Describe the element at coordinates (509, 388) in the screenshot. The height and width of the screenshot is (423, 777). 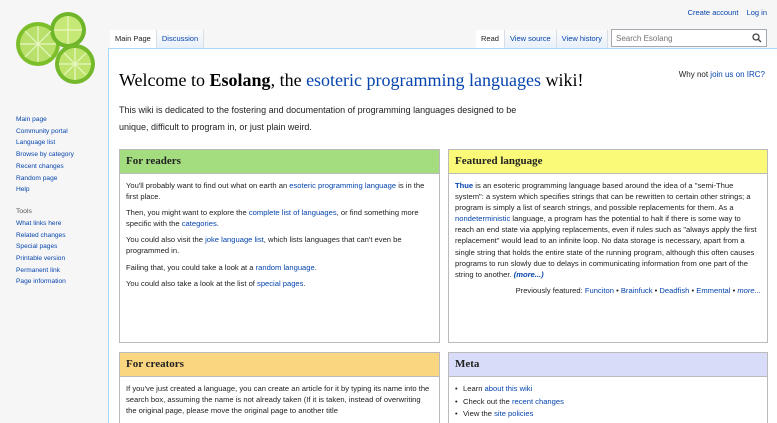
I see `about-link: about this wiki` at that location.